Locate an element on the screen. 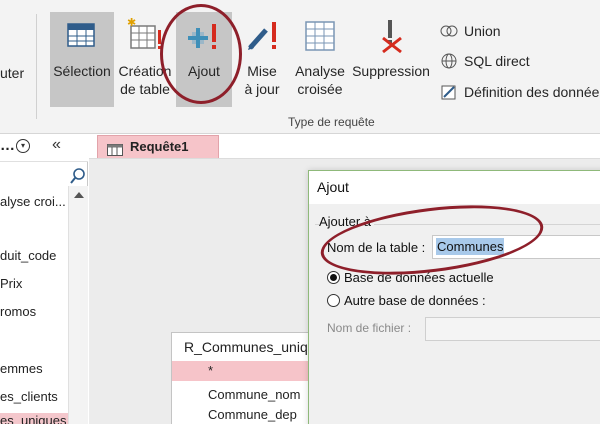 The height and width of the screenshot is (424, 600). document-tabs: Requête1 is located at coordinates (344, 146).